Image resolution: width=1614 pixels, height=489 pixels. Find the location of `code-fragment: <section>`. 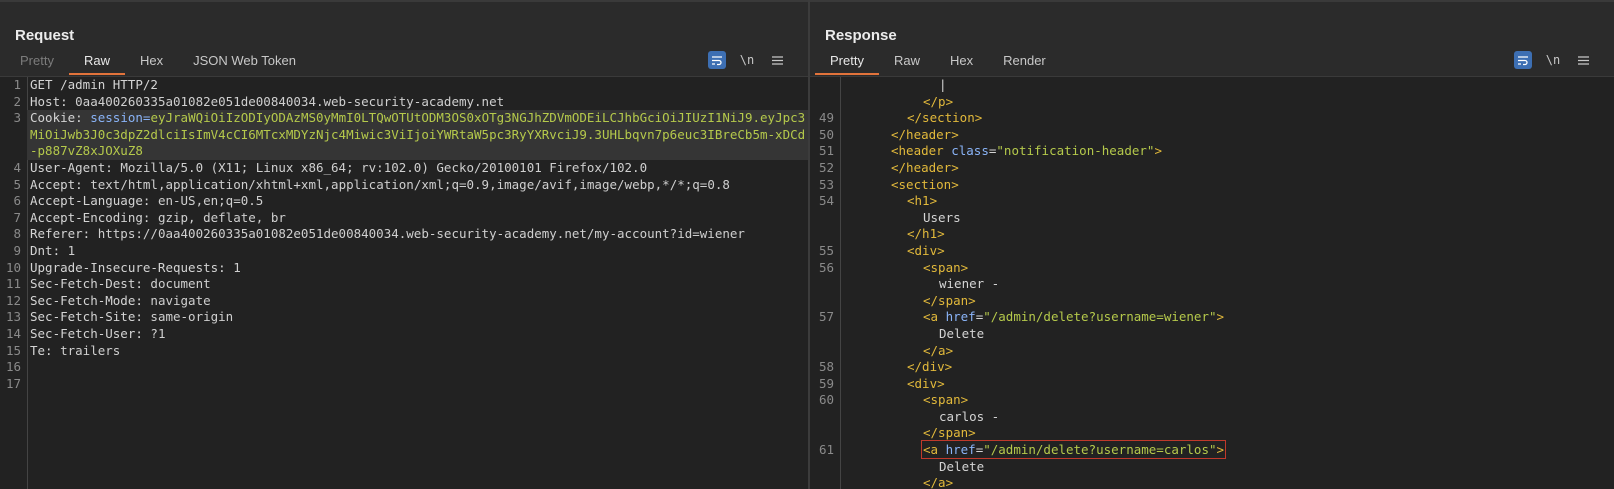

code-fragment: <section> is located at coordinates (925, 184).